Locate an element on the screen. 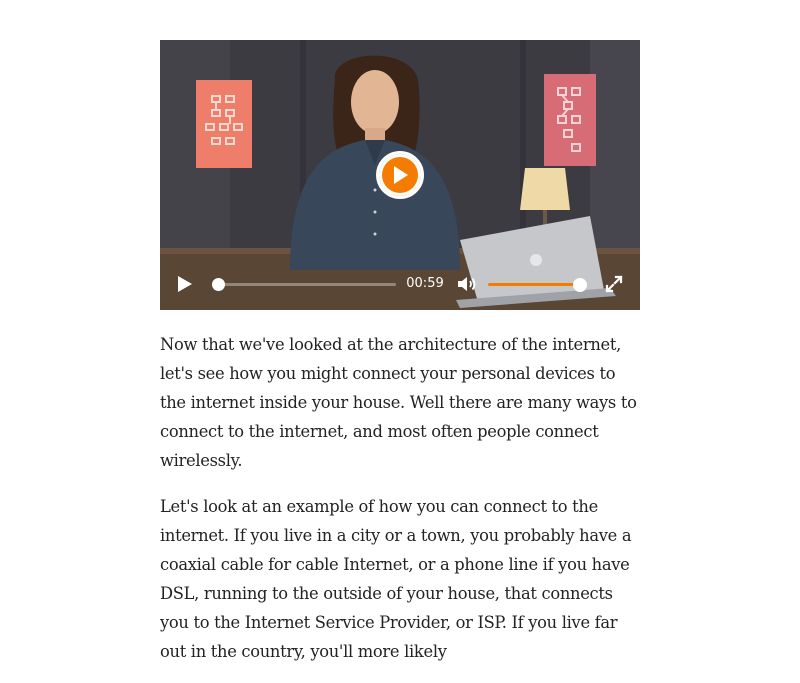 This screenshot has height=683, width=800. volume-level is located at coordinates (534, 284).